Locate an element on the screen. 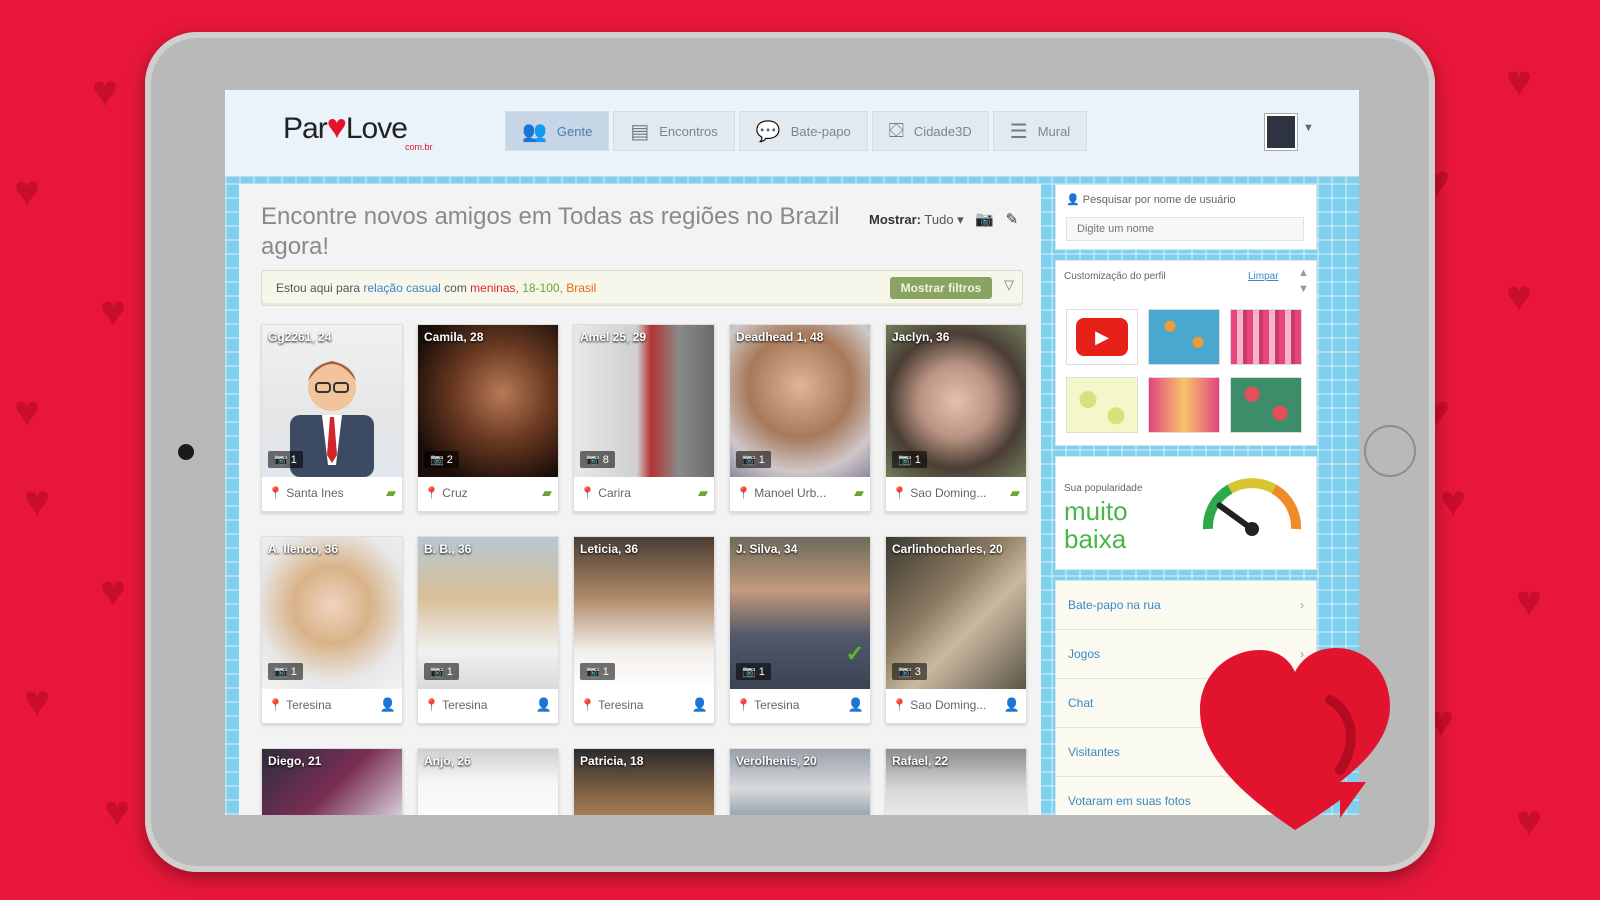 The height and width of the screenshot is (900, 1600). show-value: Tudo ▾ is located at coordinates (943, 219).